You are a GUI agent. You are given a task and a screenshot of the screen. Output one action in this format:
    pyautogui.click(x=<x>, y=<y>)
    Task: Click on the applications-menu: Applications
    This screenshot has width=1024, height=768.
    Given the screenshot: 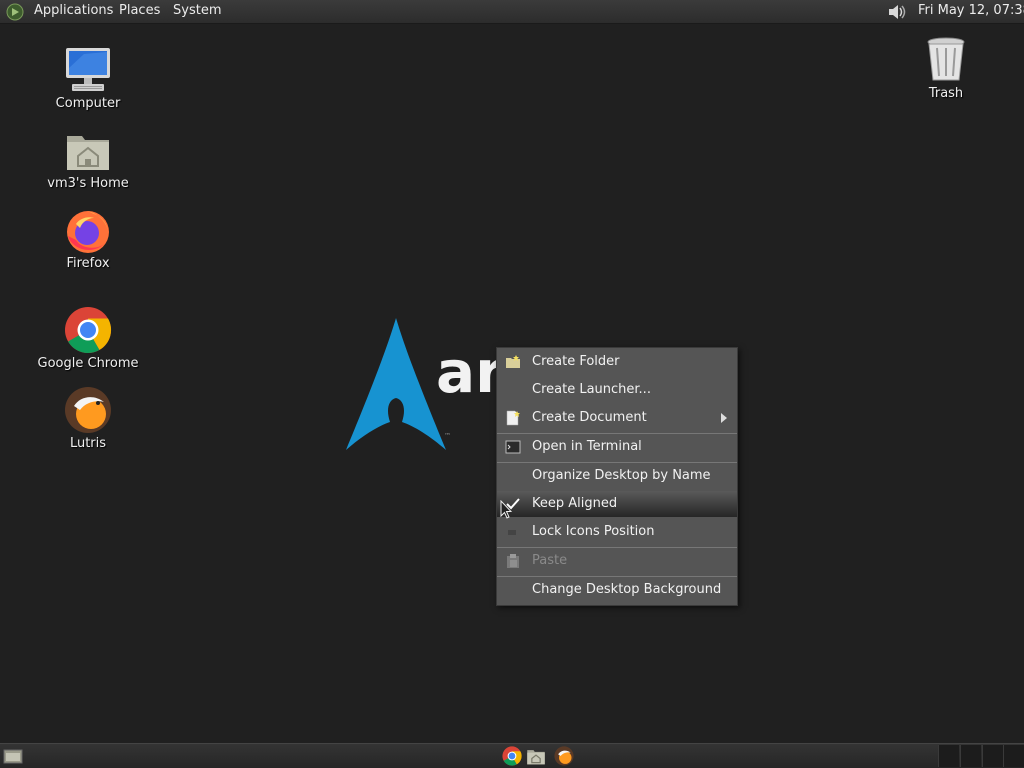 What is the action you would take?
    pyautogui.click(x=73, y=10)
    